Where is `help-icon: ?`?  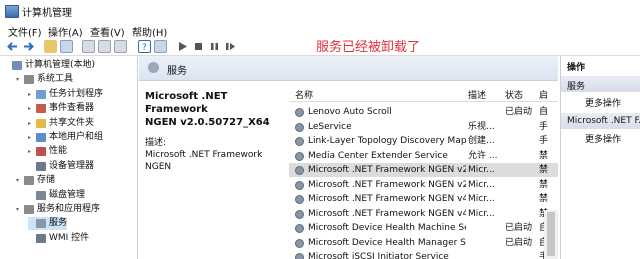
help-icon: ? is located at coordinates (144, 46).